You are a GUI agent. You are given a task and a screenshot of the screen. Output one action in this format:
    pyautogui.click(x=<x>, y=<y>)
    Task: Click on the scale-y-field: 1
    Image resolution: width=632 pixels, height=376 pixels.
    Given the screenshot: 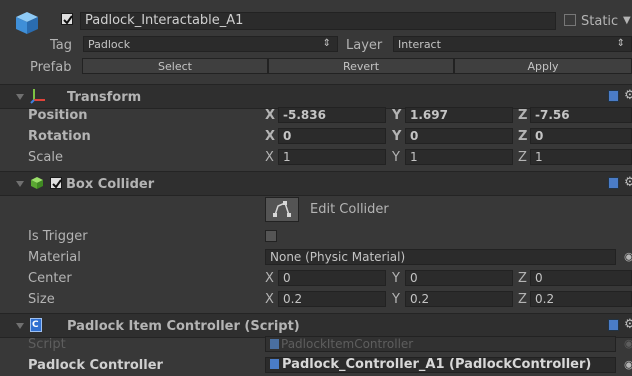 What is the action you would take?
    pyautogui.click(x=459, y=157)
    